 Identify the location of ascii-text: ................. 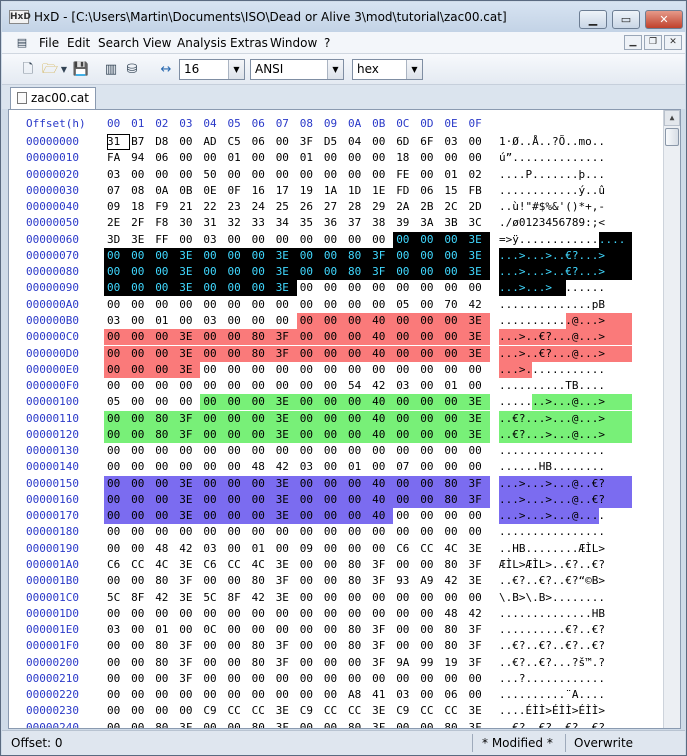
(552, 451).